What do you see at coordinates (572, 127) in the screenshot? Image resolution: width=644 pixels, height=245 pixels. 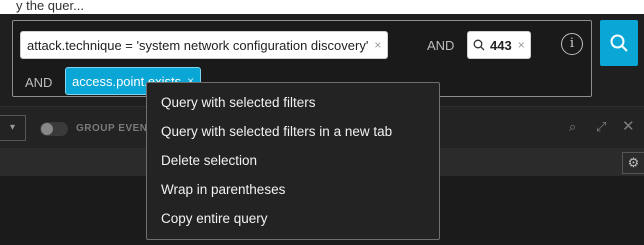 I see `search-icon: ⌕` at bounding box center [572, 127].